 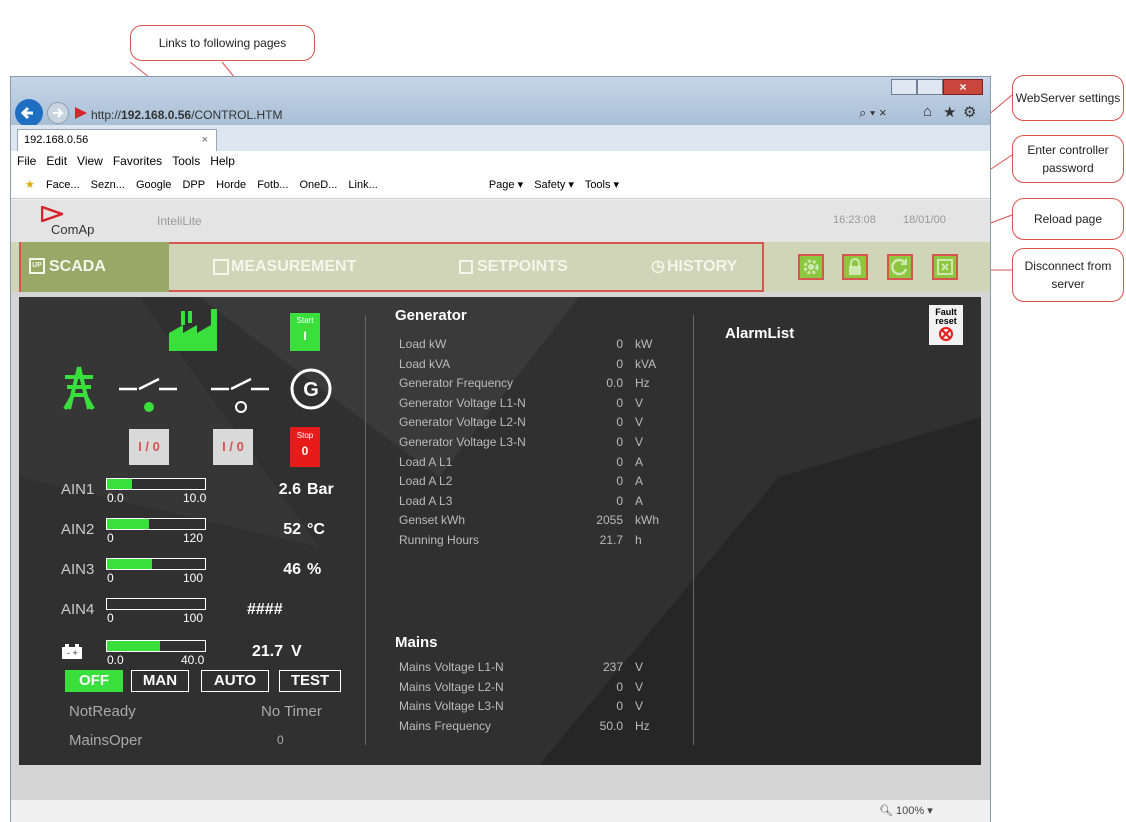 I want to click on factory-icon, so click(x=193, y=330).